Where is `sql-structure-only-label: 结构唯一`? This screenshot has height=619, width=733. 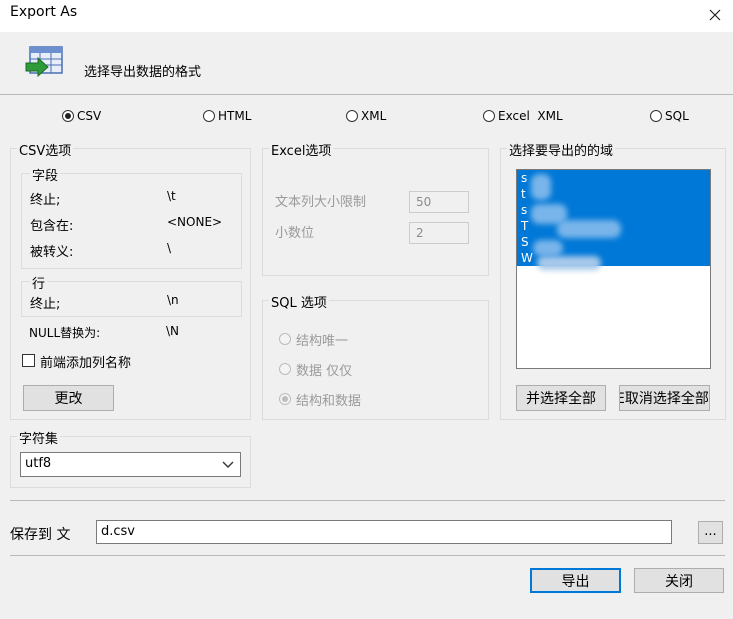
sql-structure-only-label: 结构唯一 is located at coordinates (322, 341).